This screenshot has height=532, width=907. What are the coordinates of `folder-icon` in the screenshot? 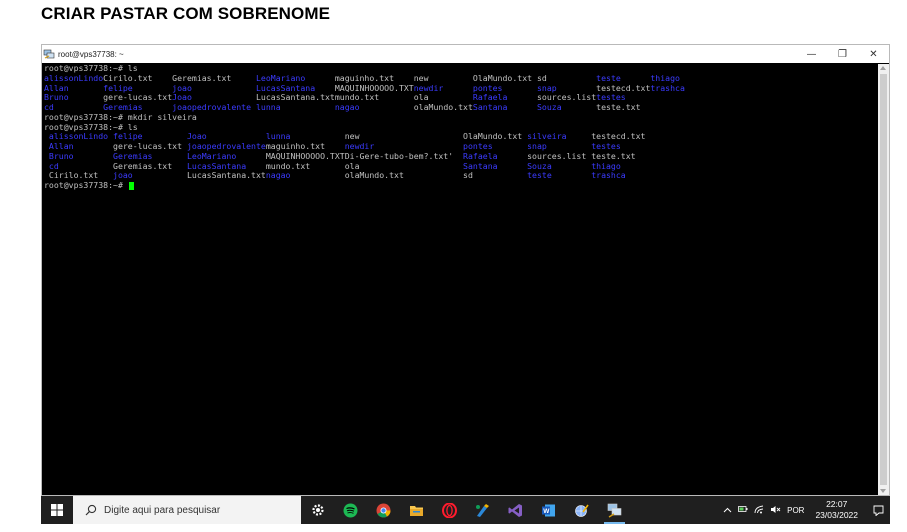 It's located at (416, 510).